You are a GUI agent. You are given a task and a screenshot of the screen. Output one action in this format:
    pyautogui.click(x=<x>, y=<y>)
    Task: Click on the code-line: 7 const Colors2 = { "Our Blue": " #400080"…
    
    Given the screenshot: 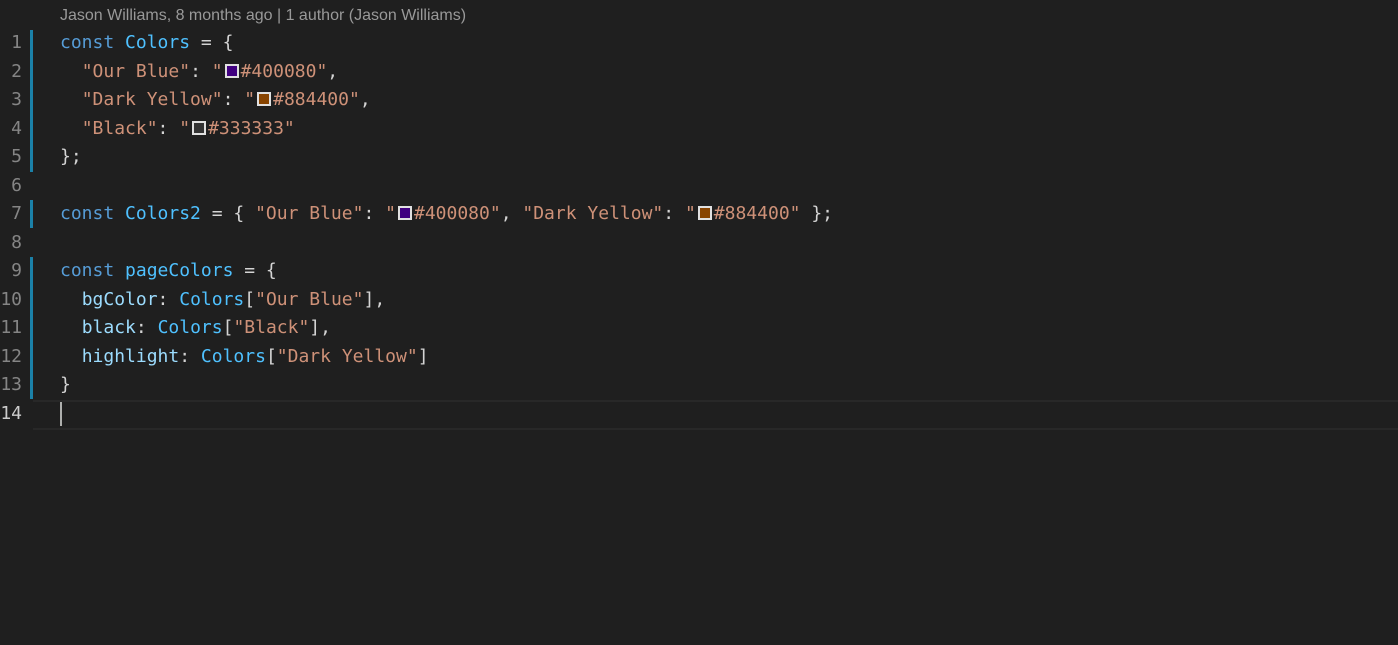 What is the action you would take?
    pyautogui.click(x=699, y=214)
    